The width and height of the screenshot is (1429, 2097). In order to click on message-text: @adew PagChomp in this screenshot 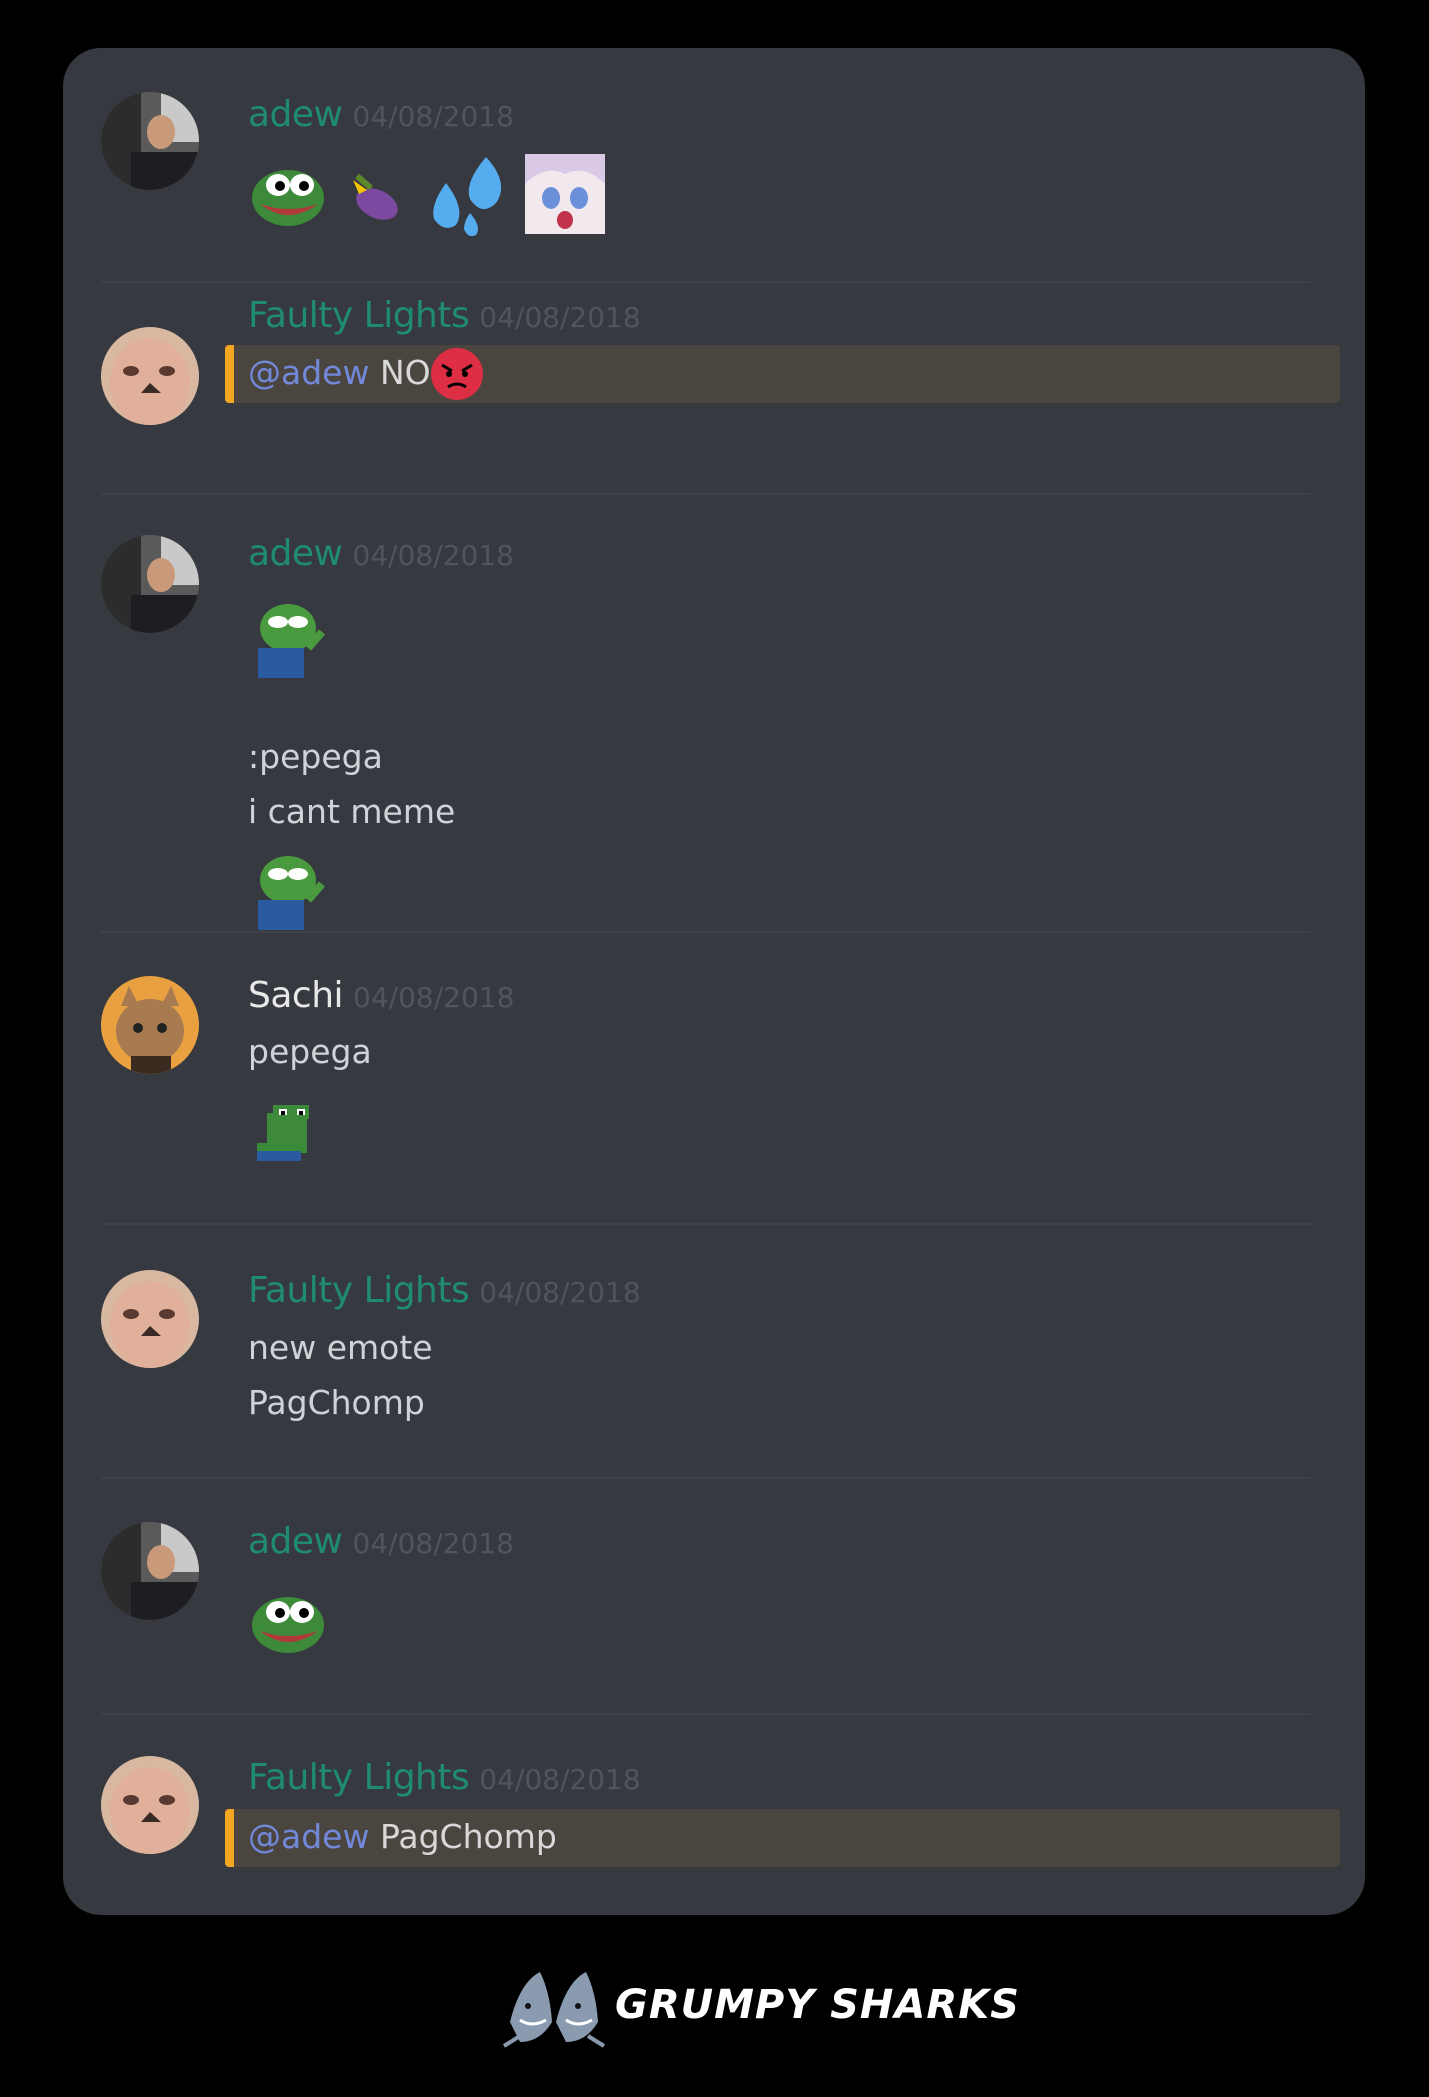, I will do `click(402, 1836)`.